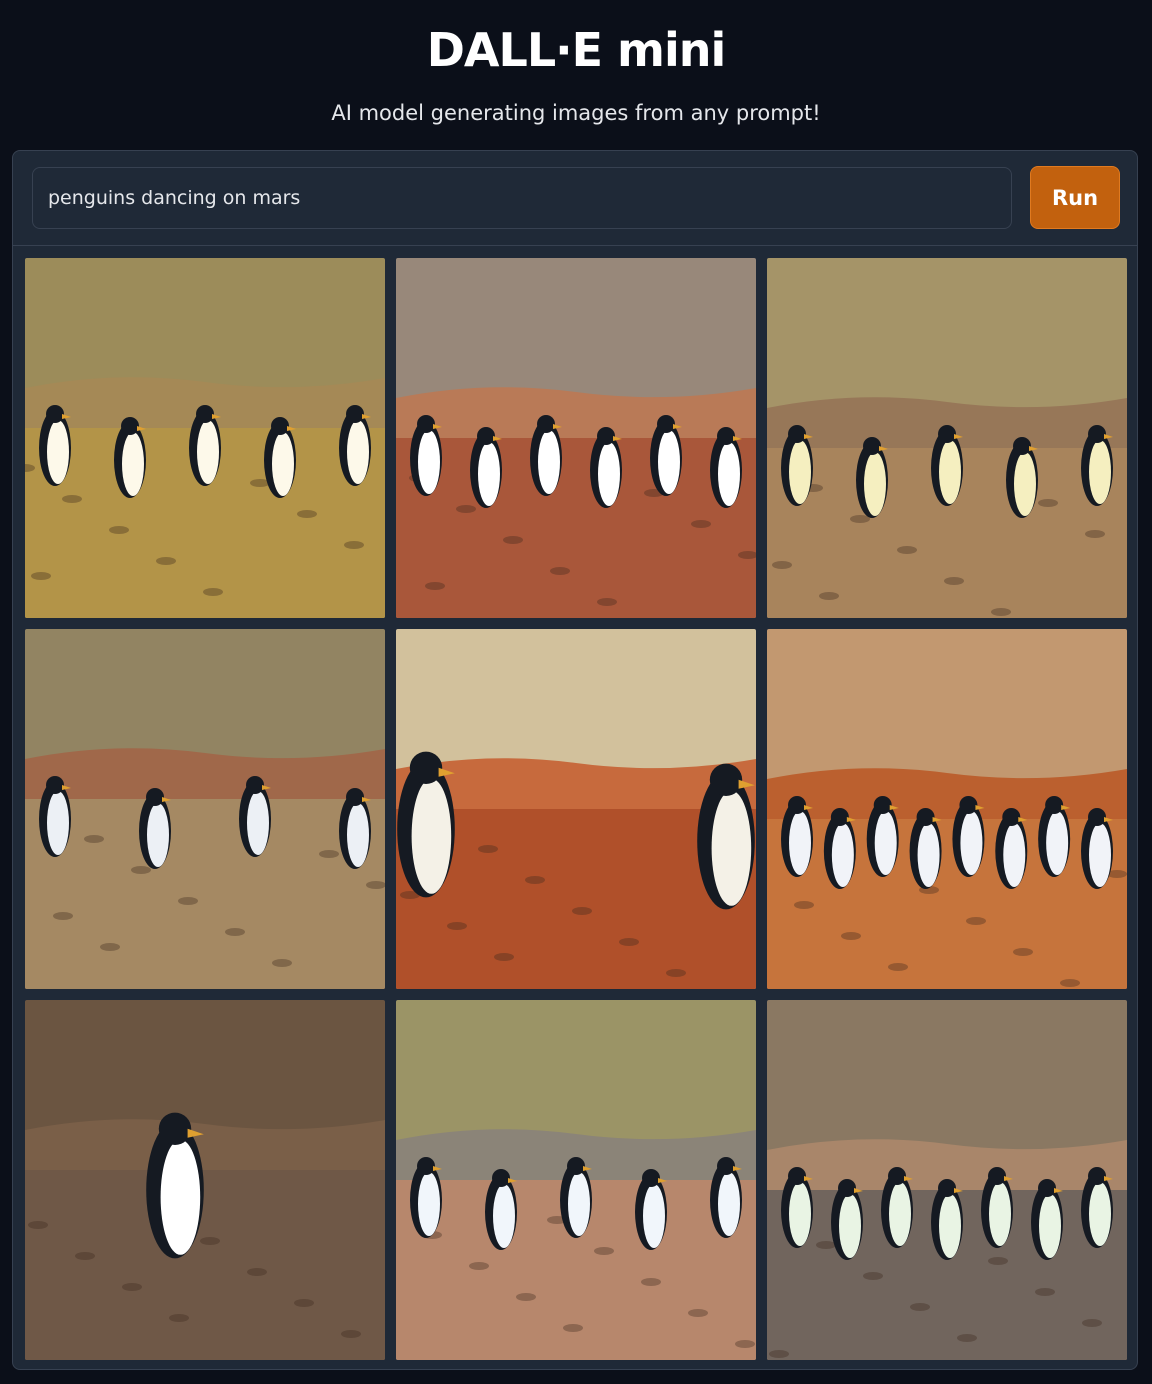 The image size is (1152, 1384). Describe the element at coordinates (576, 50) in the screenshot. I see `app-title: DALL·E mini` at that location.